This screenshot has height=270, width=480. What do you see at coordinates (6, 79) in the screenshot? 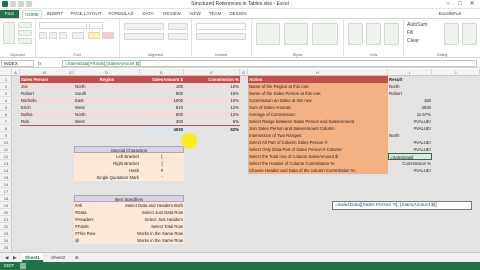
I see `row-header: 1` at bounding box center [6, 79].